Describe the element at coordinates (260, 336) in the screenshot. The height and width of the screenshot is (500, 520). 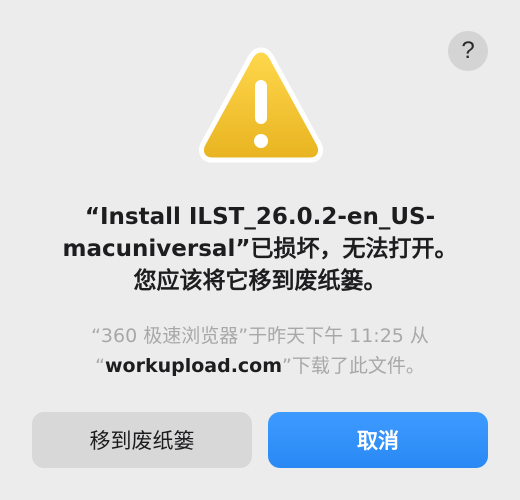
I see `source-line-1: “360 极速浏览器”于昨天下午 11:25 从` at that location.